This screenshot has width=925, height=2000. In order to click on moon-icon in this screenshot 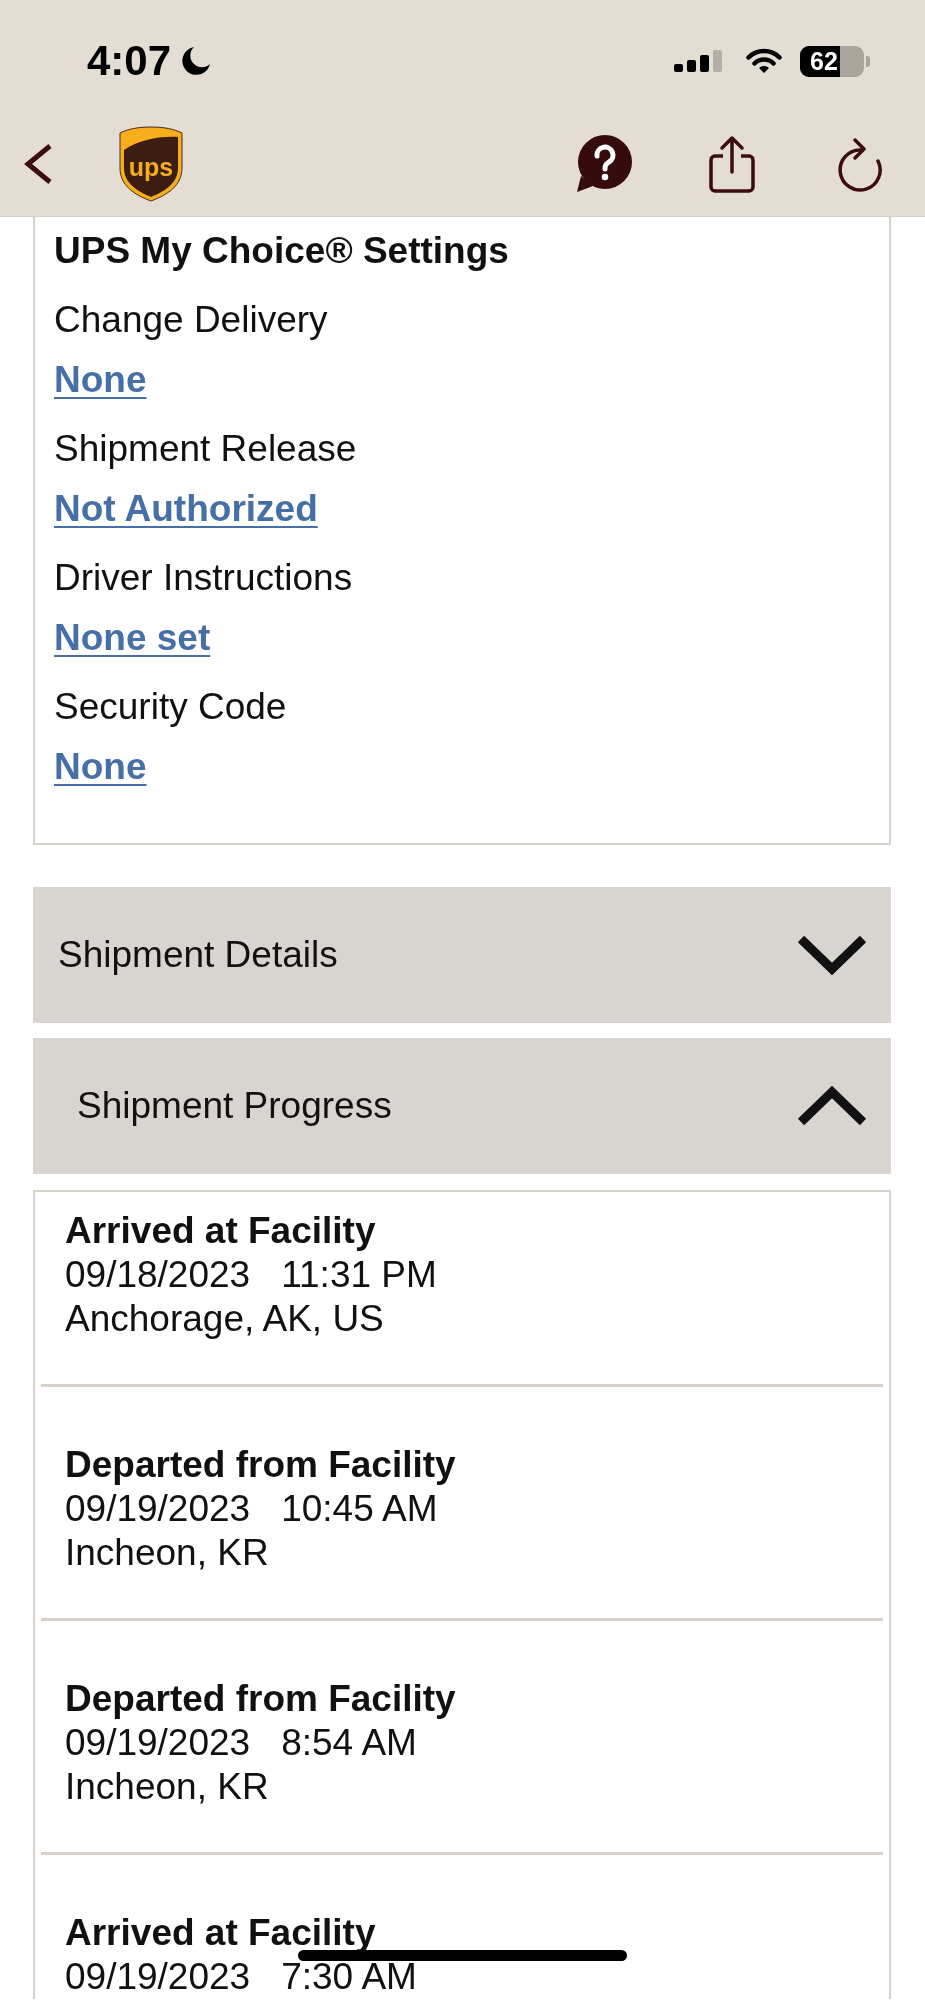, I will do `click(196, 61)`.